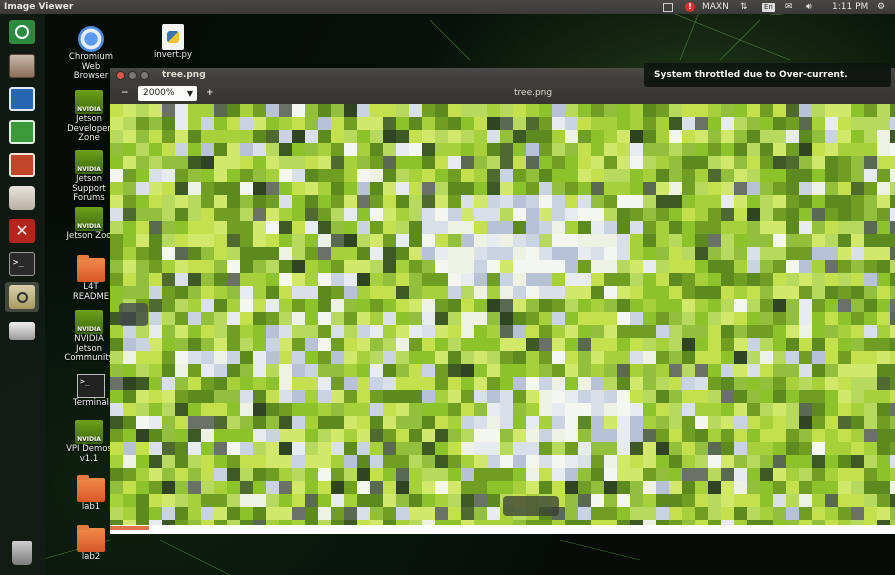  What do you see at coordinates (533, 93) in the screenshot?
I see `toolbar-filename: tree.png` at bounding box center [533, 93].